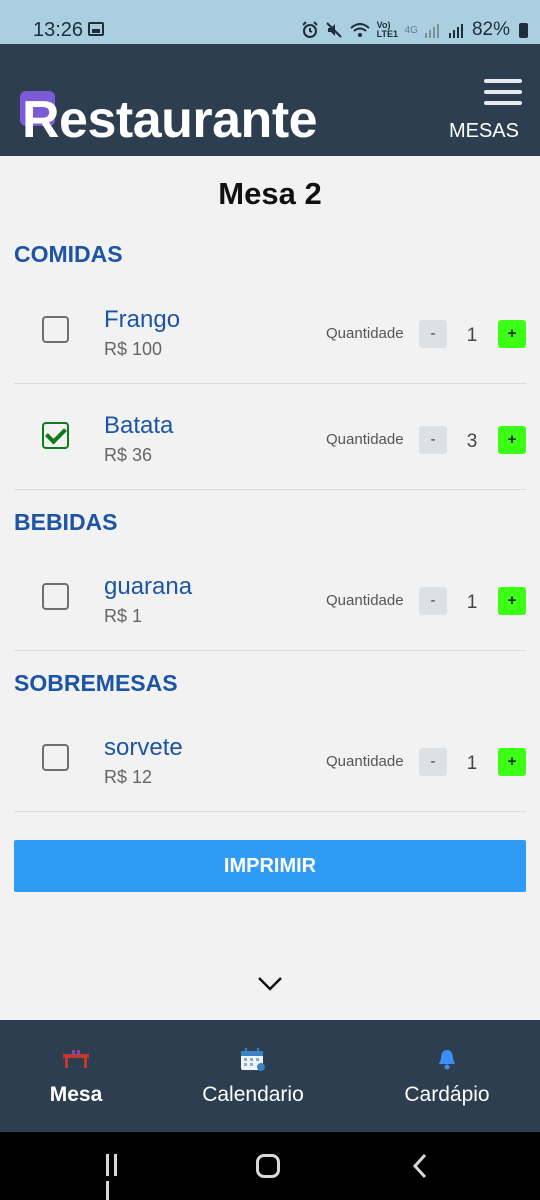 The image size is (540, 1200). What do you see at coordinates (447, 1060) in the screenshot?
I see `bell-icon` at bounding box center [447, 1060].